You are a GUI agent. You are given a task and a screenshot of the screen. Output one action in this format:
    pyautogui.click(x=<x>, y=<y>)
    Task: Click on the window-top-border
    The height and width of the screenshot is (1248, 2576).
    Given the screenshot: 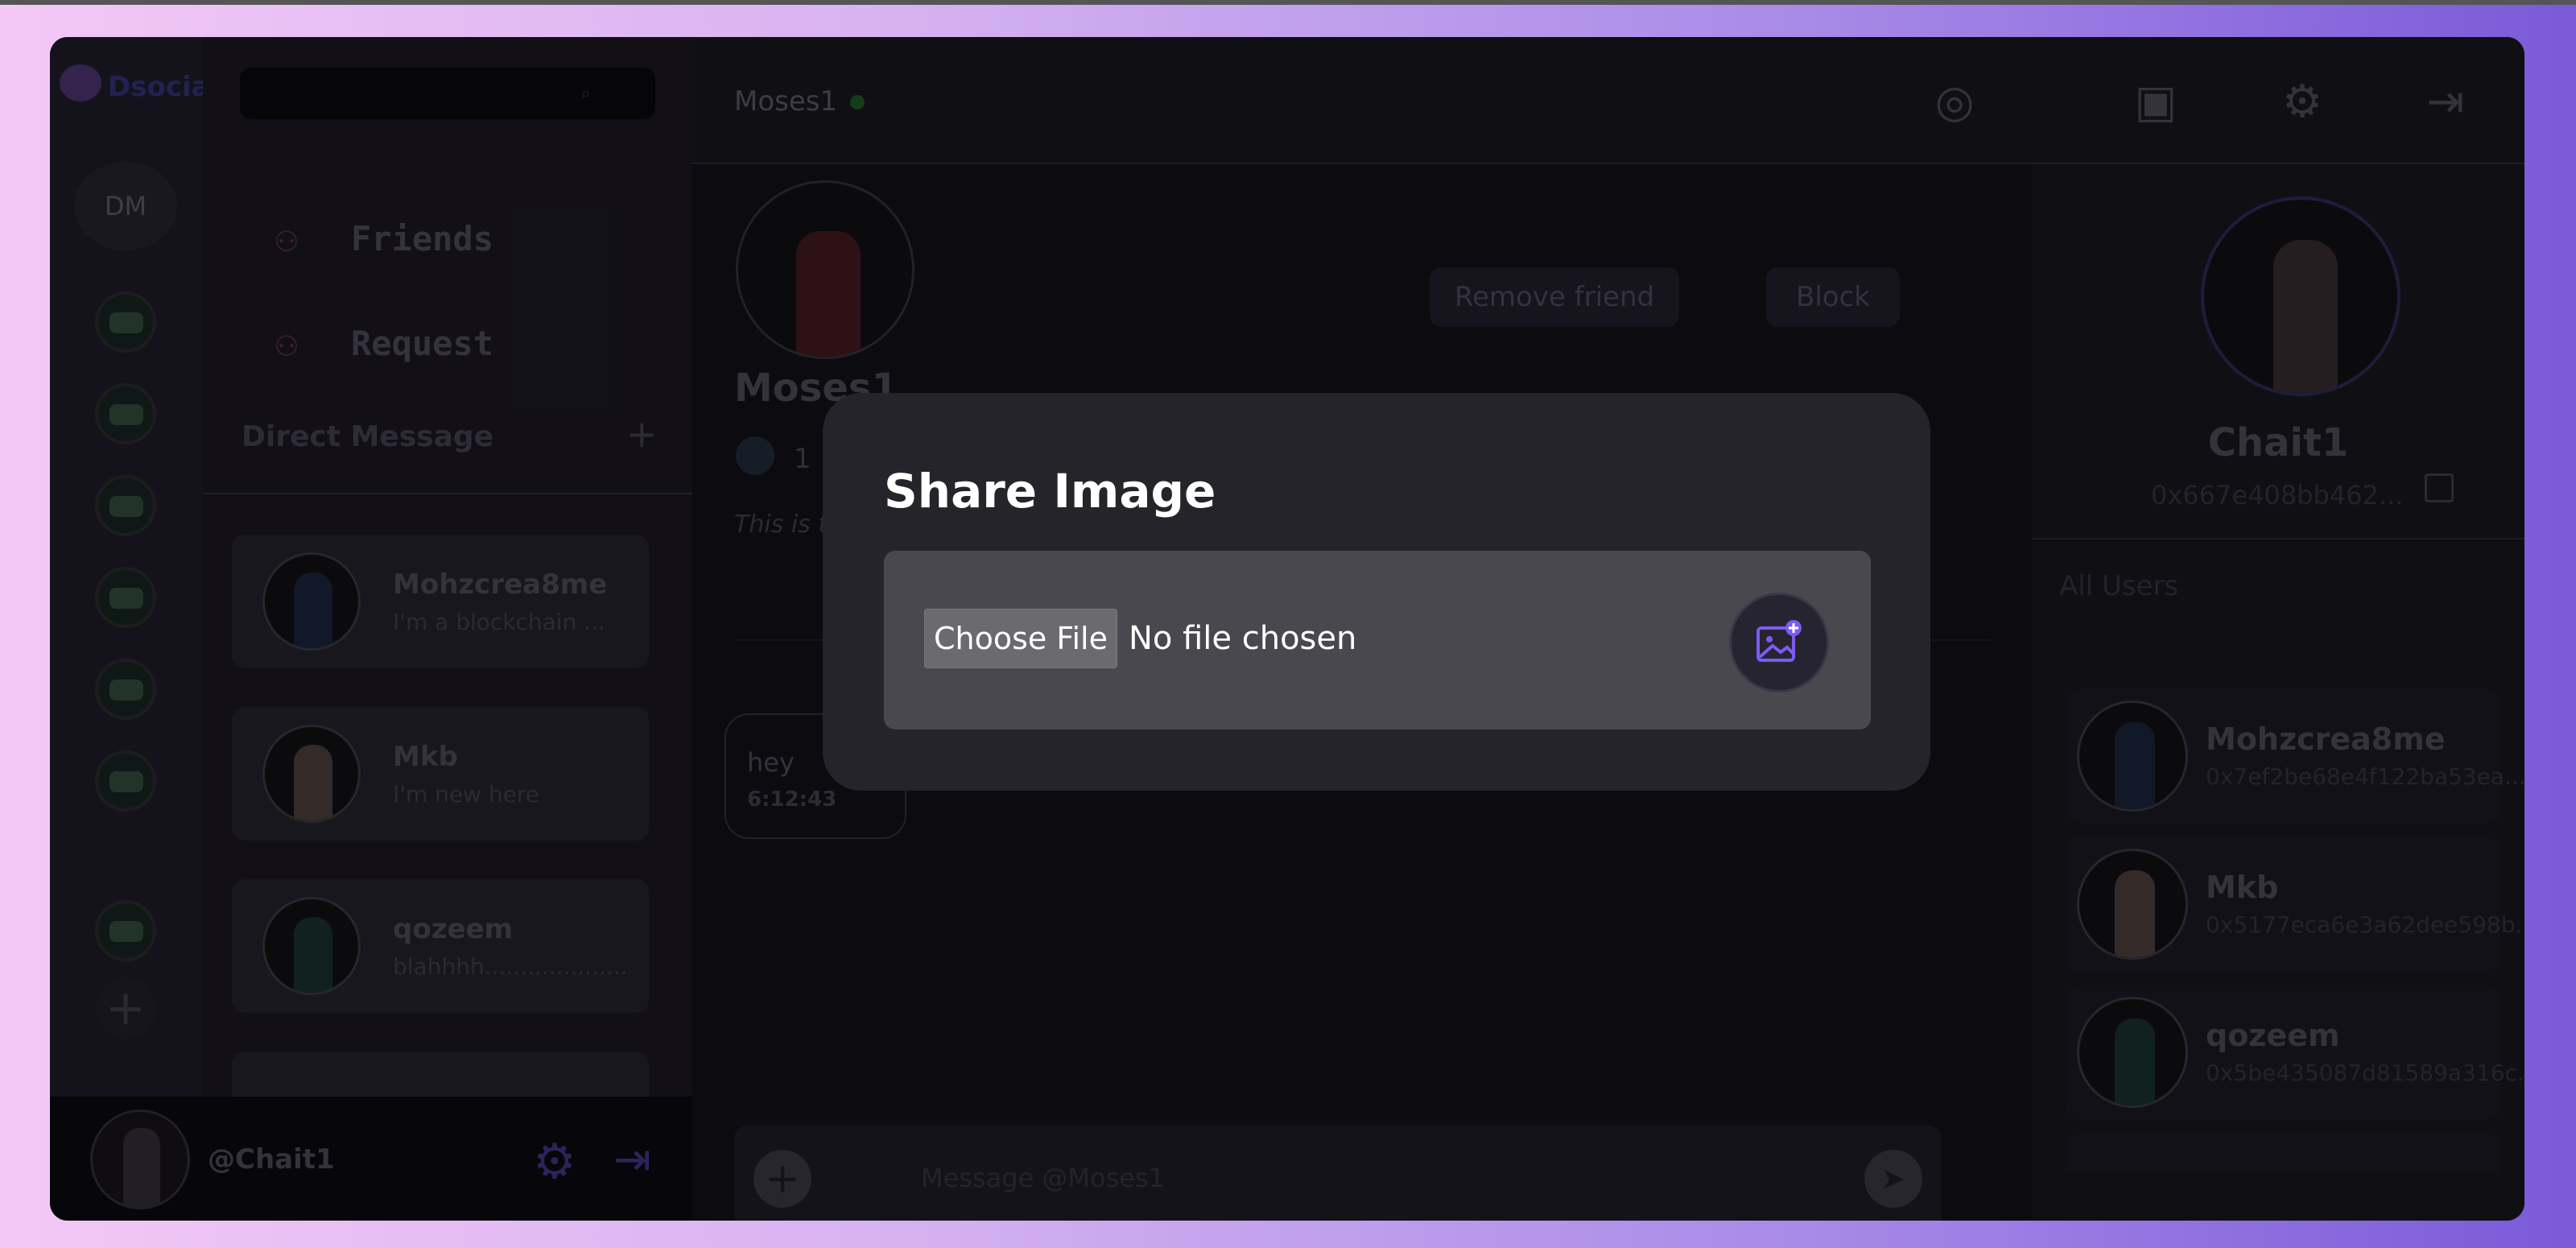 What is the action you would take?
    pyautogui.click(x=1288, y=2)
    